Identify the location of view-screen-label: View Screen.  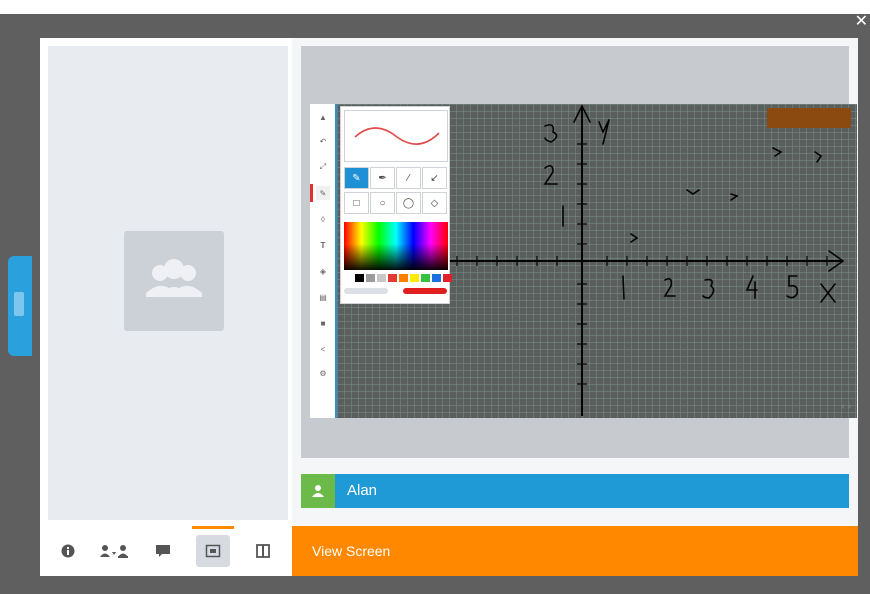
(351, 551).